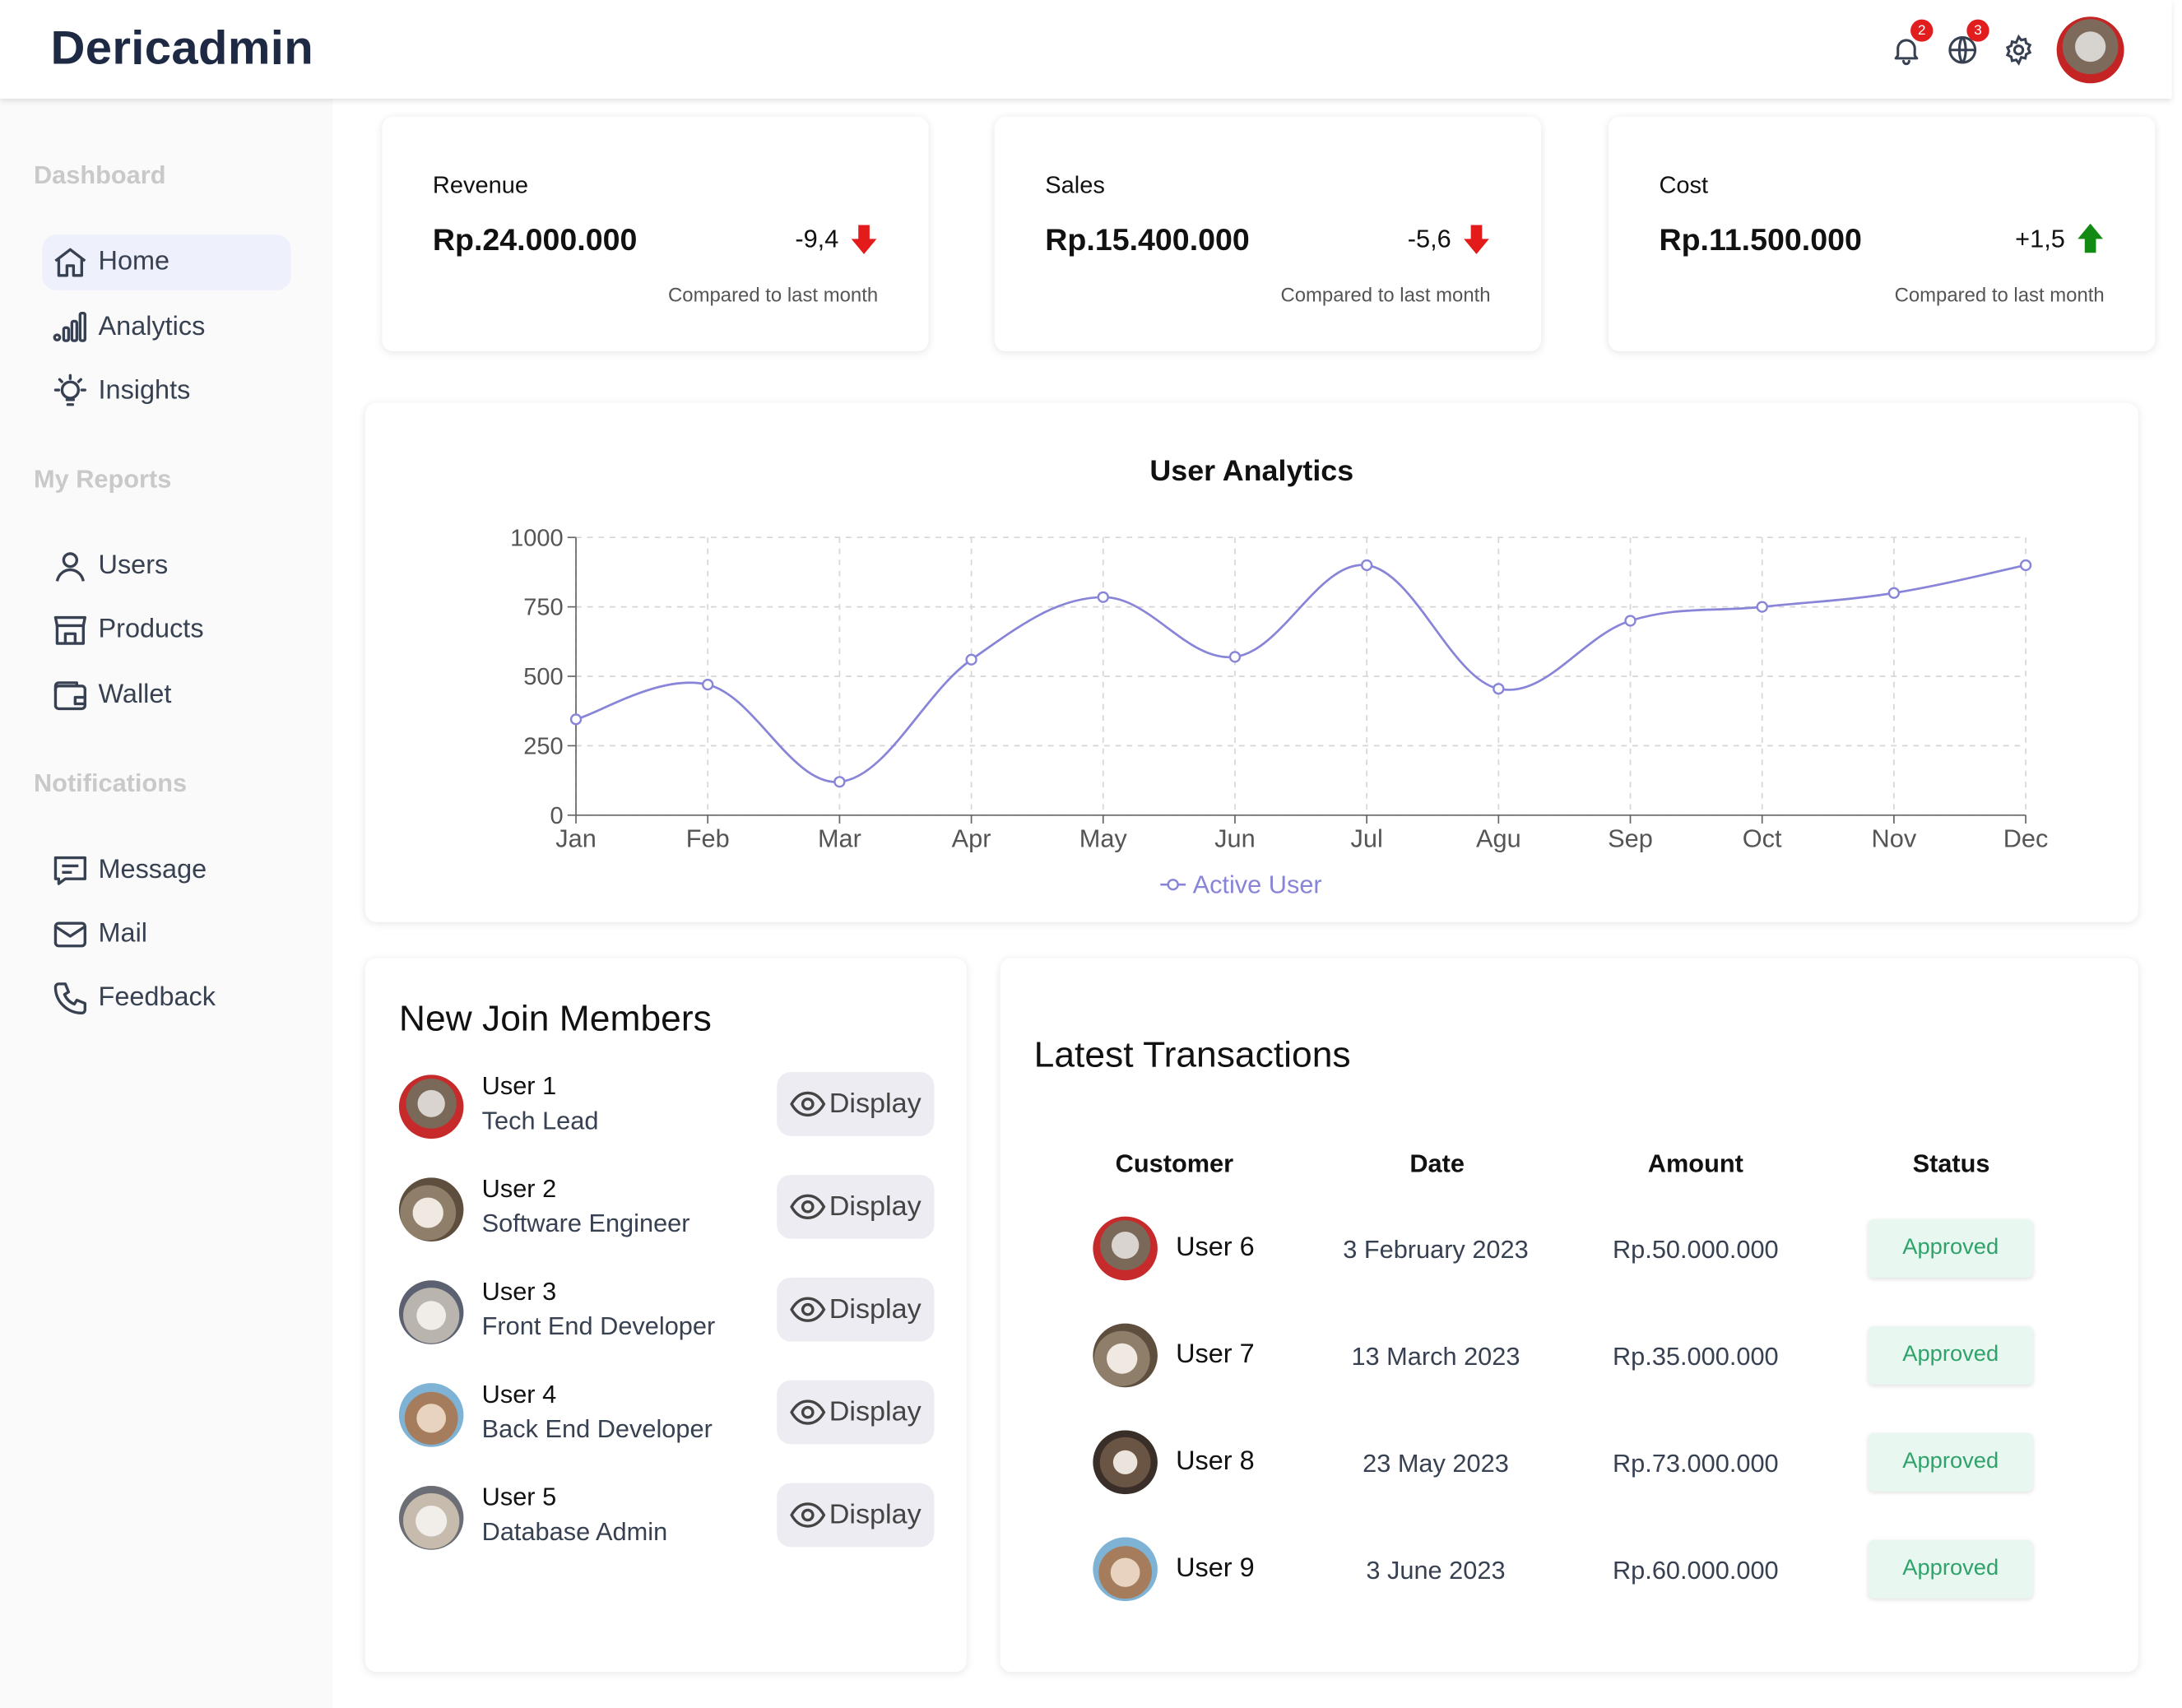 This screenshot has height=1708, width=2182. What do you see at coordinates (166, 262) in the screenshot?
I see `sidebar-item-home: Home` at bounding box center [166, 262].